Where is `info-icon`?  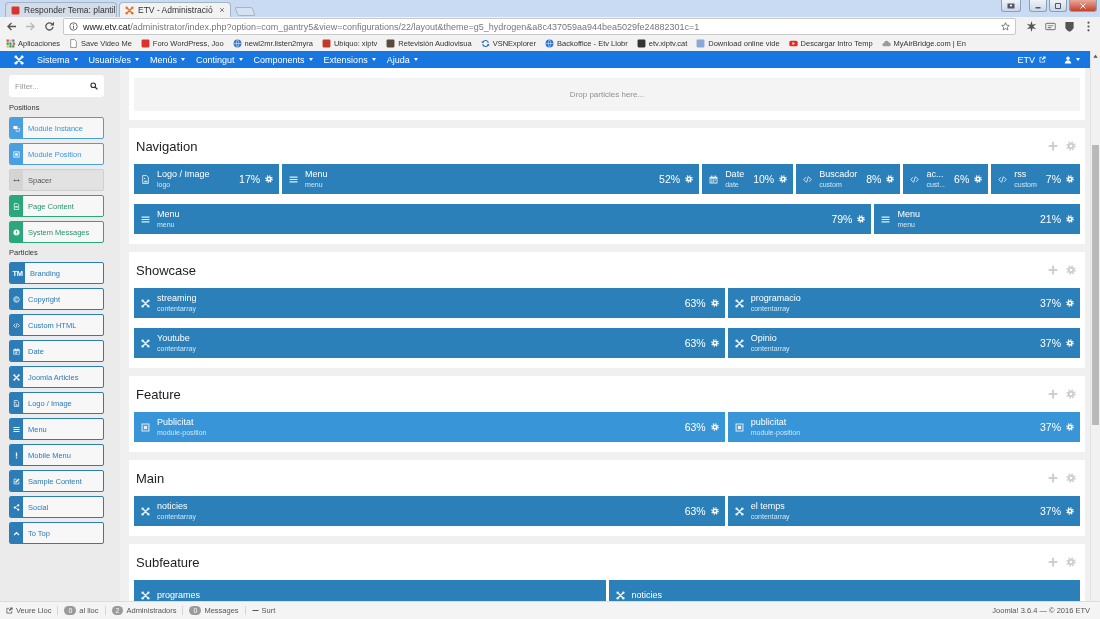 info-icon is located at coordinates (73, 26).